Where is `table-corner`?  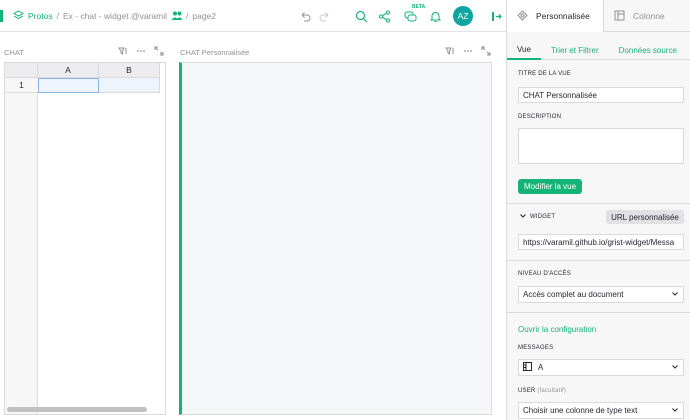 table-corner is located at coordinates (21, 70).